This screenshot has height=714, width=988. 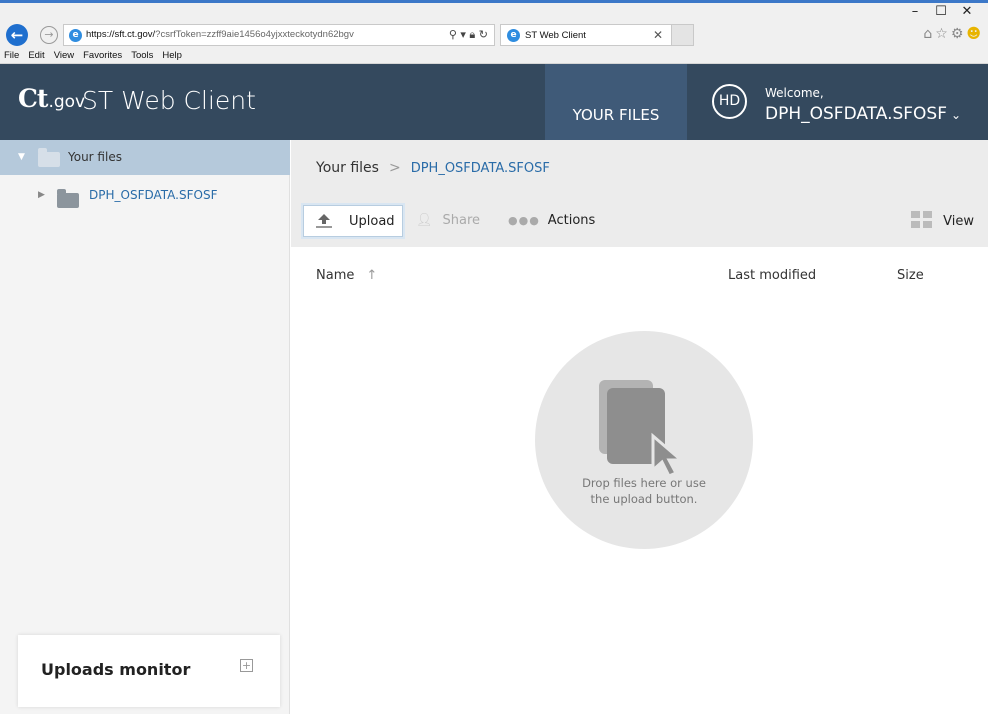 What do you see at coordinates (169, 100) in the screenshot?
I see `app-title: ST Web Client` at bounding box center [169, 100].